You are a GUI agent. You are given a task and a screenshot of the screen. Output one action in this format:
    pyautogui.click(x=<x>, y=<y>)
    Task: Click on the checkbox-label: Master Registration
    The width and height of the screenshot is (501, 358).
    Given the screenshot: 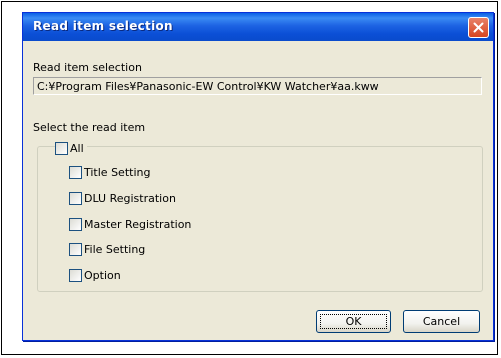 What is the action you would take?
    pyautogui.click(x=138, y=224)
    